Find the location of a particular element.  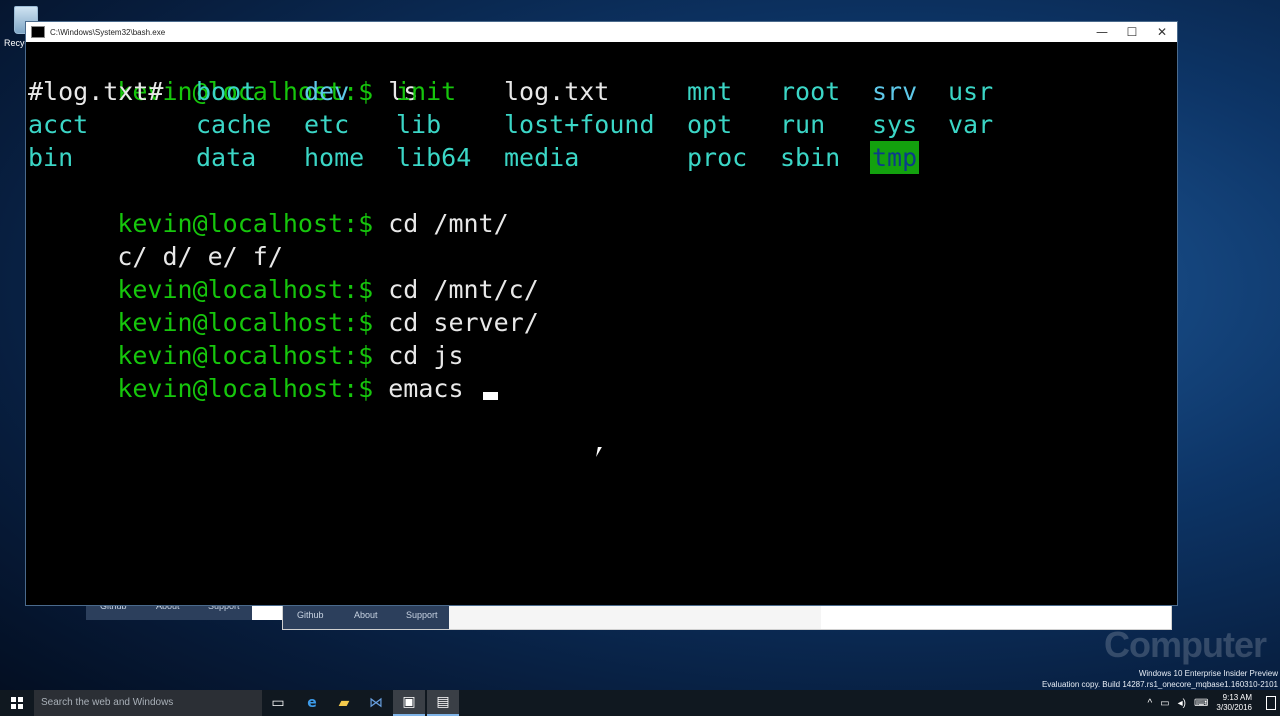

file-explorer-icon: ▰ is located at coordinates (344, 703).